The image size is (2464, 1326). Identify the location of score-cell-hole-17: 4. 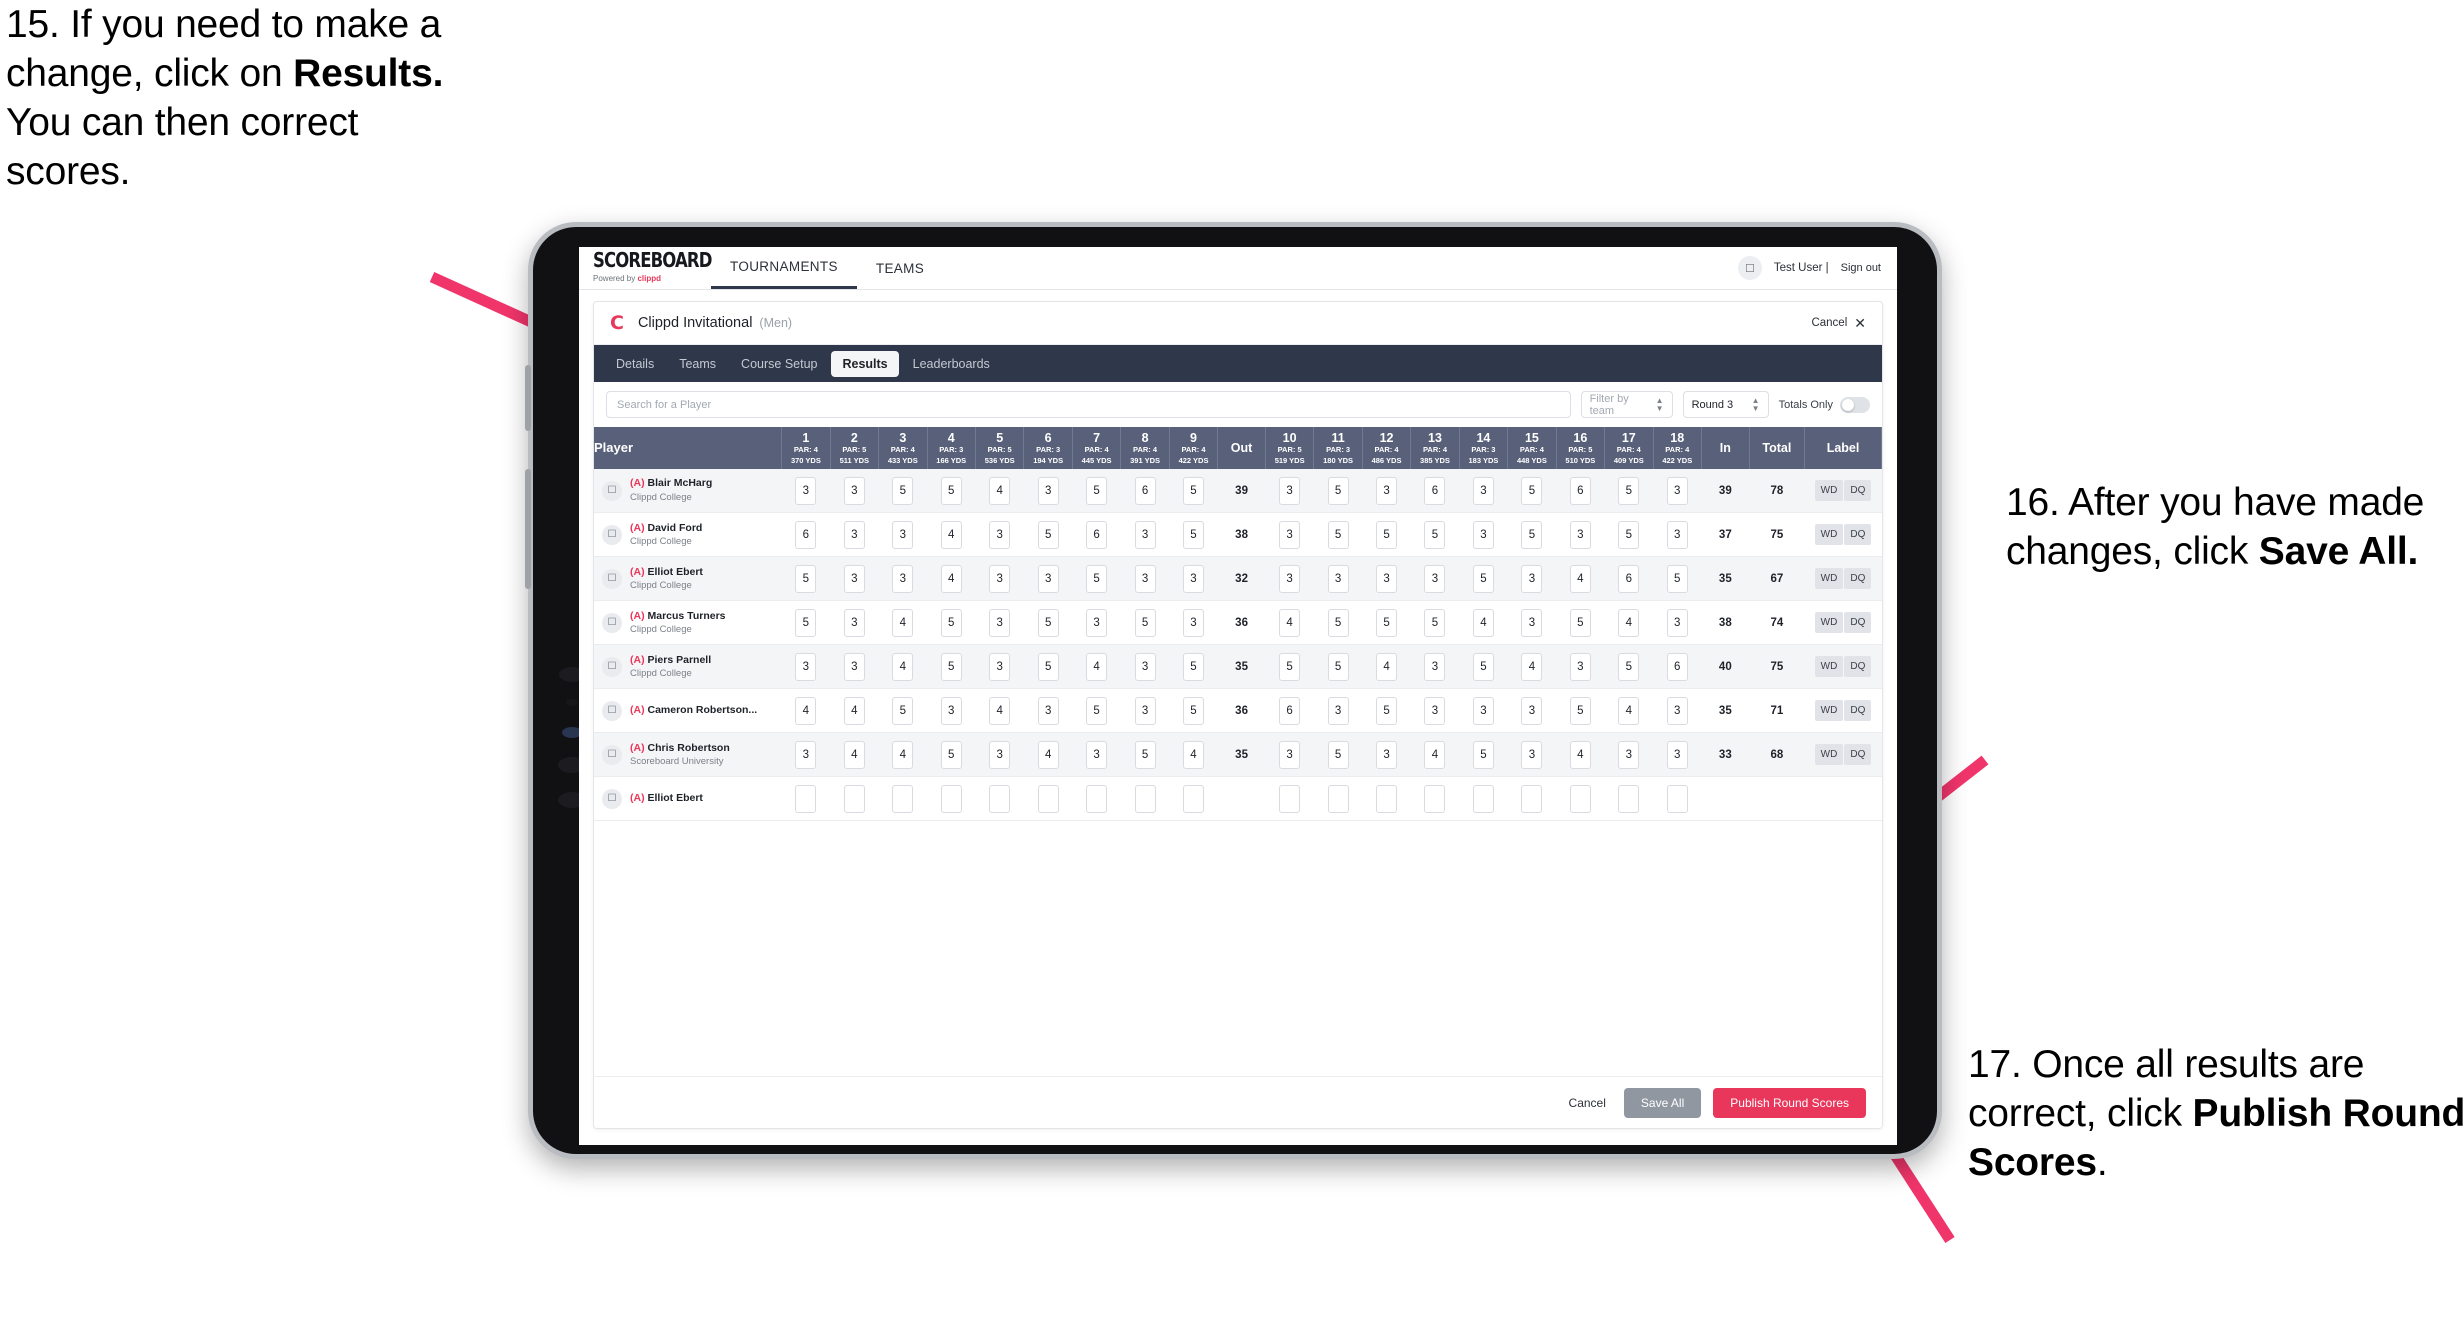
(1629, 711).